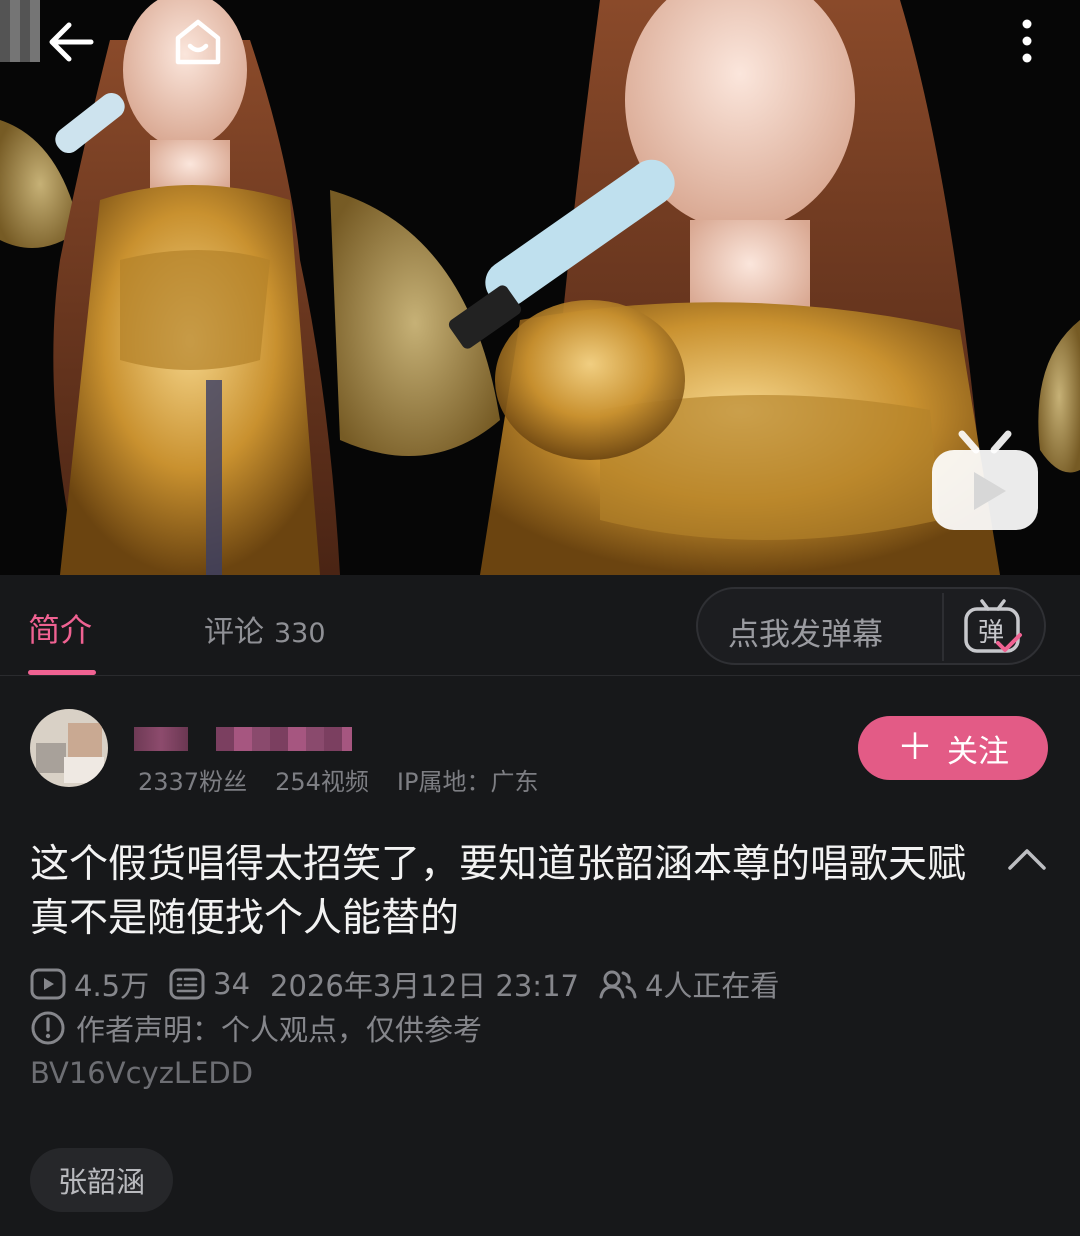 The image size is (1080, 1236). I want to click on danmaku-count: 34, so click(232, 984).